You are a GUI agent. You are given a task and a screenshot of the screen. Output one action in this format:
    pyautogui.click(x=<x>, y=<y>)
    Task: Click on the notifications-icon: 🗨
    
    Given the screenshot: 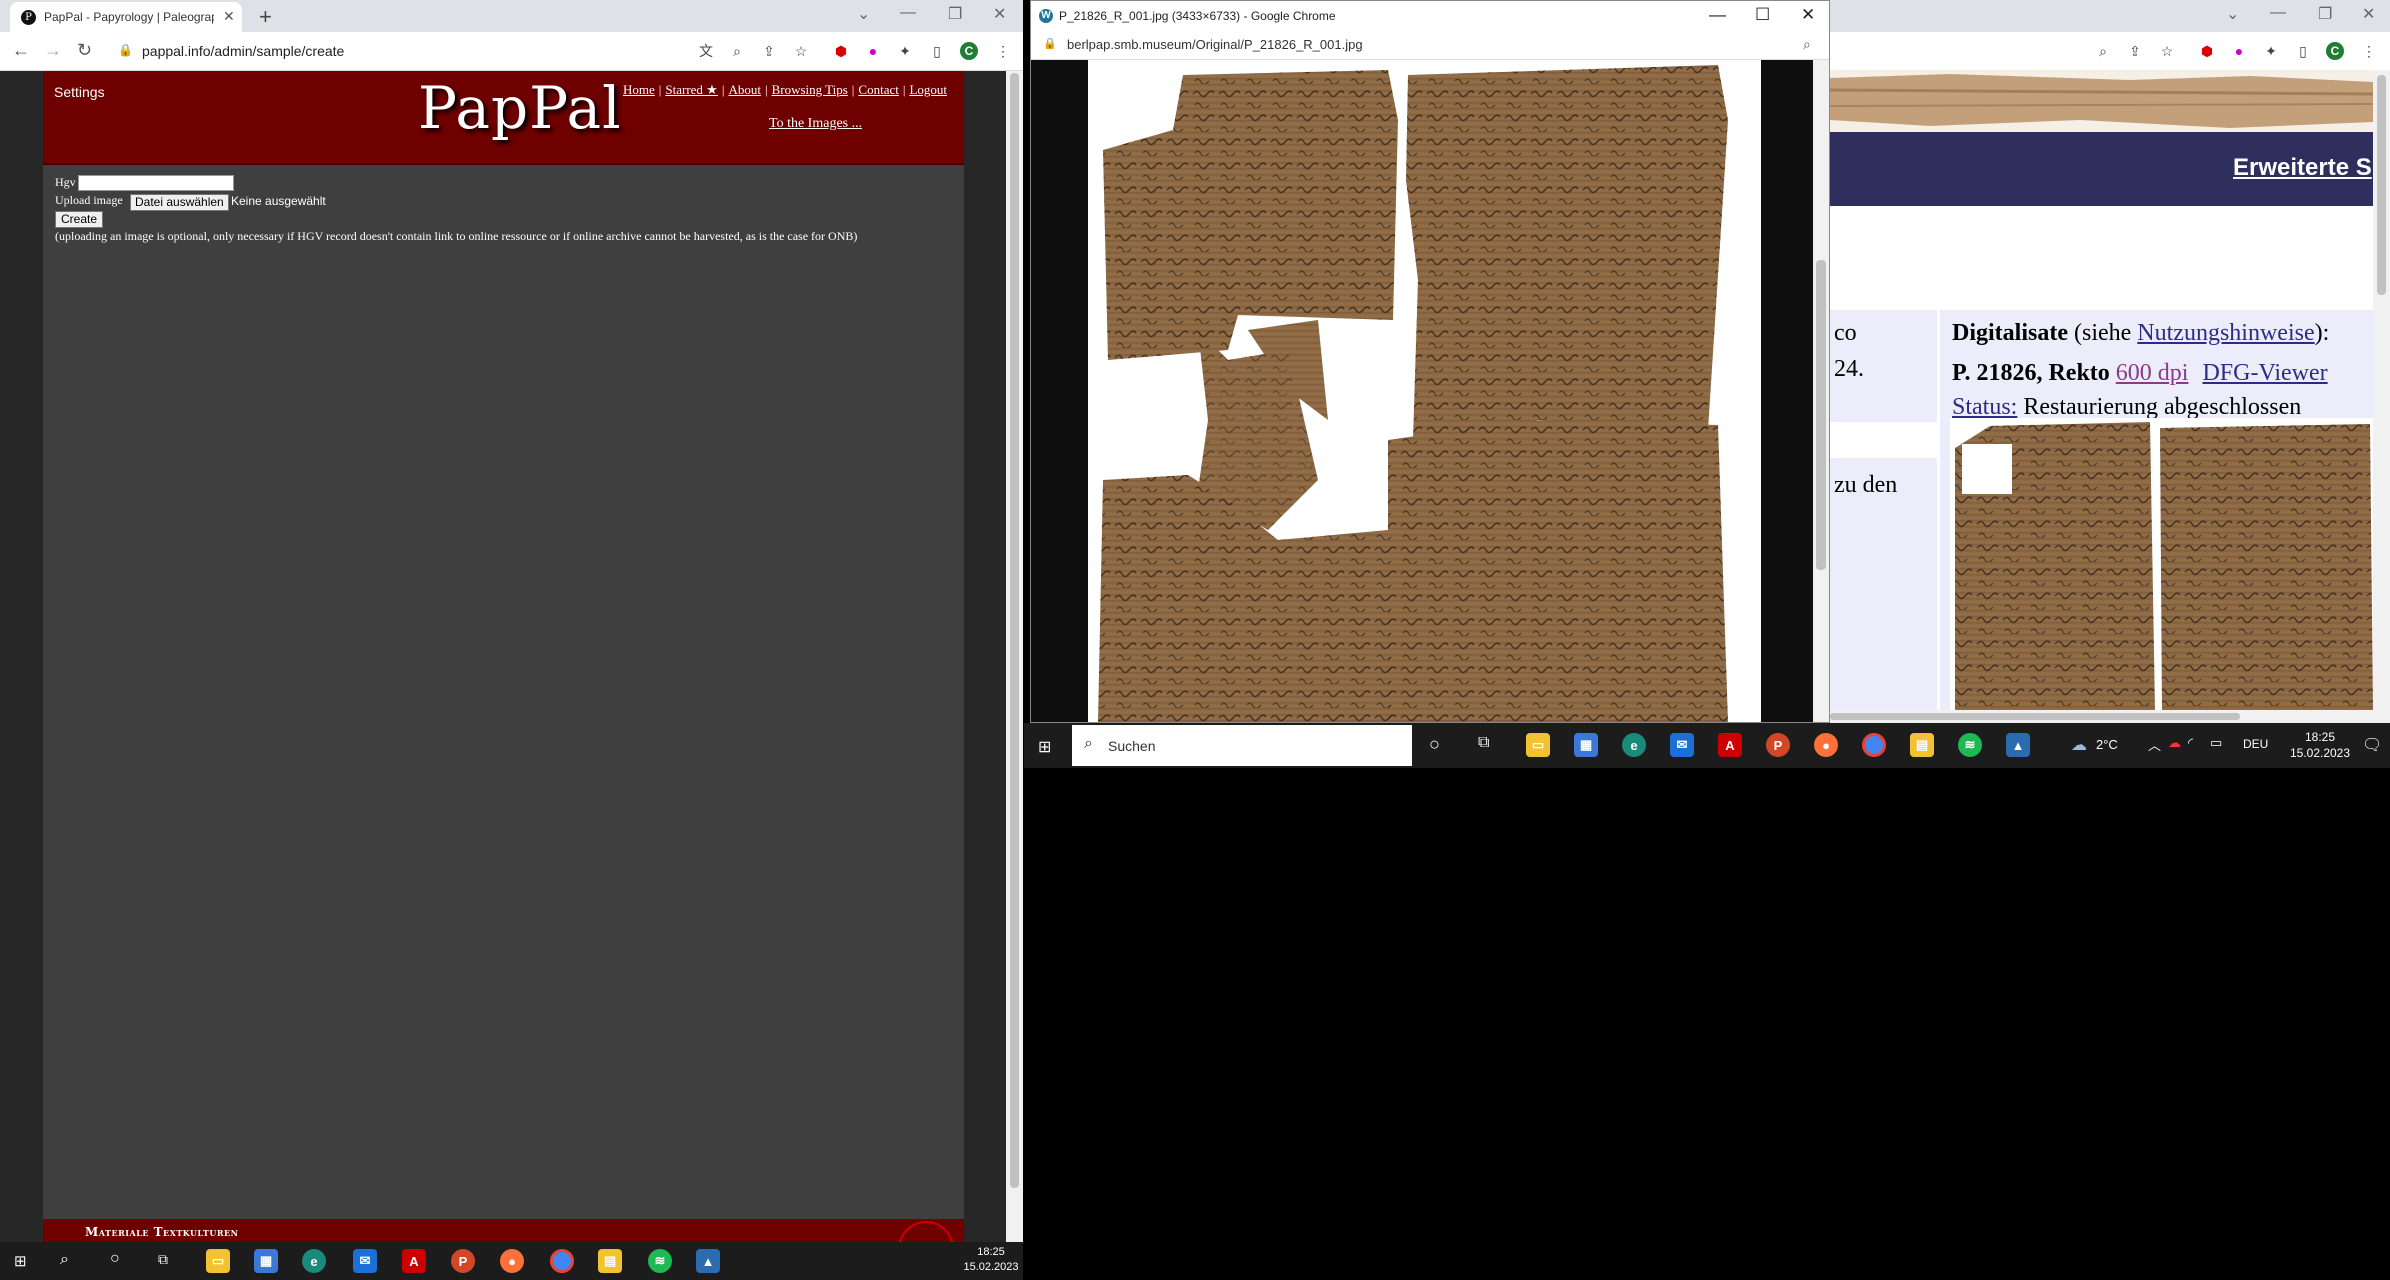 What is the action you would take?
    pyautogui.click(x=2372, y=745)
    